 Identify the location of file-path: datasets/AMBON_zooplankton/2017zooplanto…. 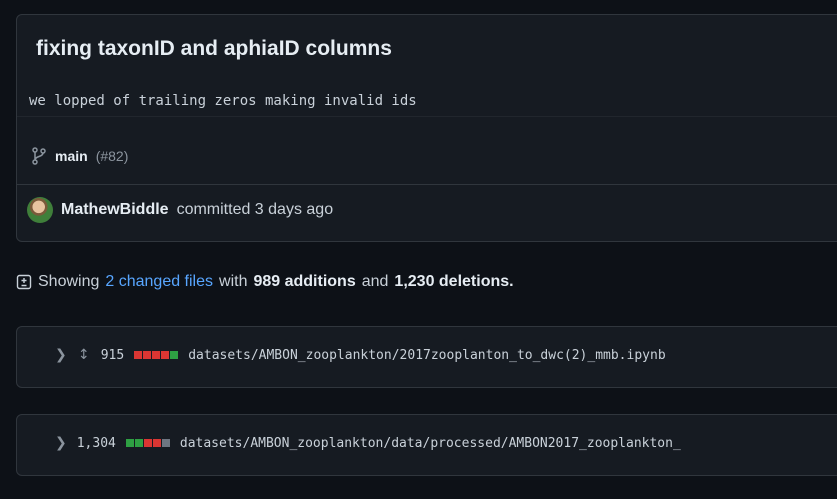
(426, 355).